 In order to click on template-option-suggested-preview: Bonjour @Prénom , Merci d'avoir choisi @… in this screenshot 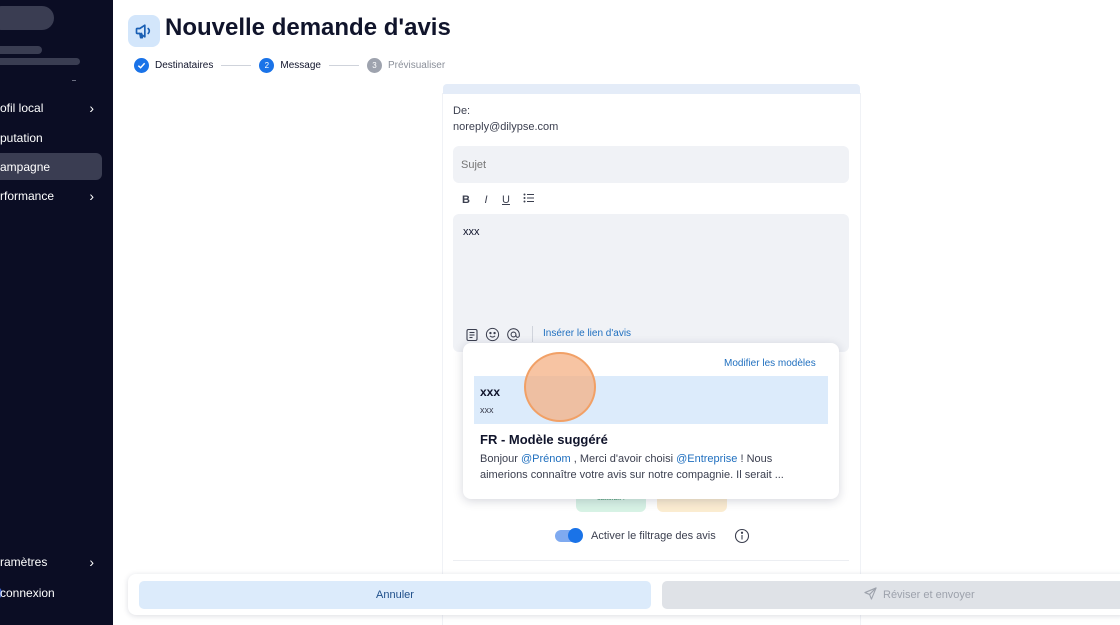, I will do `click(650, 467)`.